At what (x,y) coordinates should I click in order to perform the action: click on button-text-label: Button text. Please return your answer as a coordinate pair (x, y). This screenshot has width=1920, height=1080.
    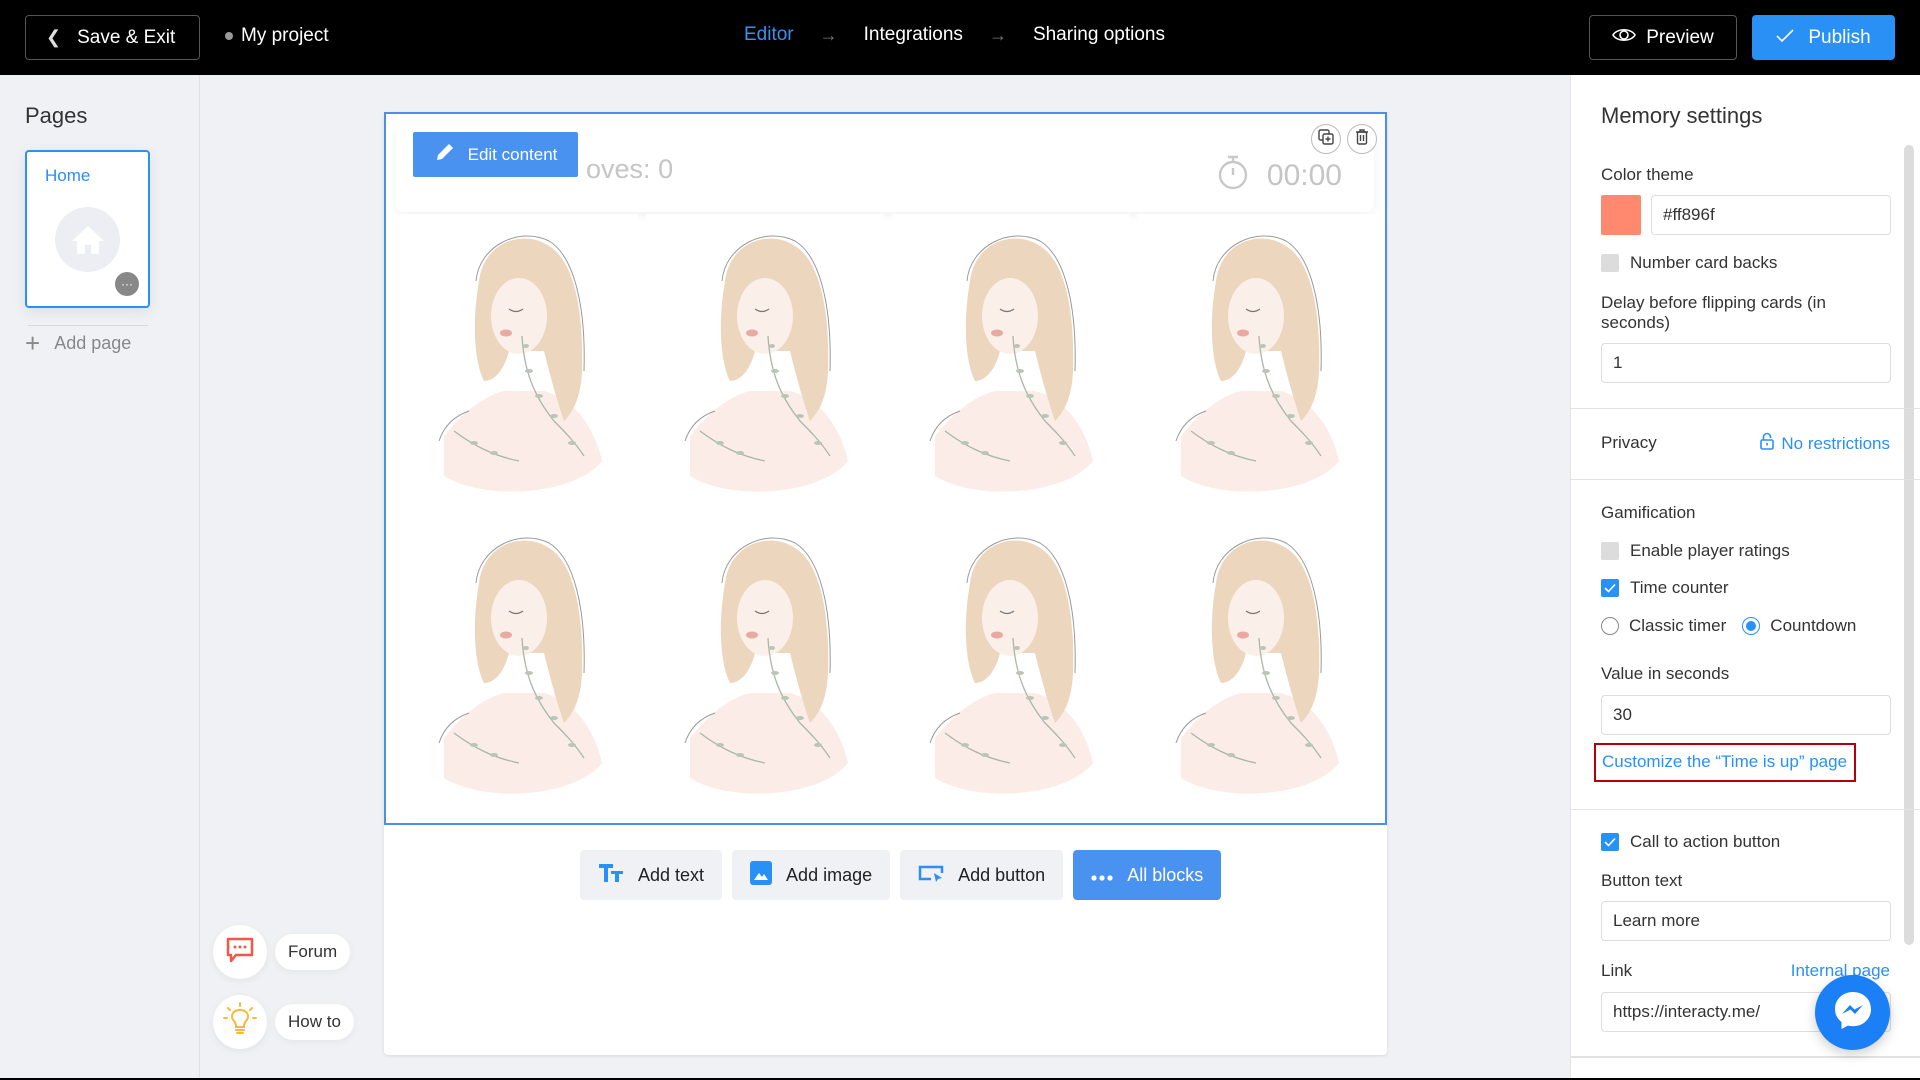
    Looking at the image, I should click on (1642, 880).